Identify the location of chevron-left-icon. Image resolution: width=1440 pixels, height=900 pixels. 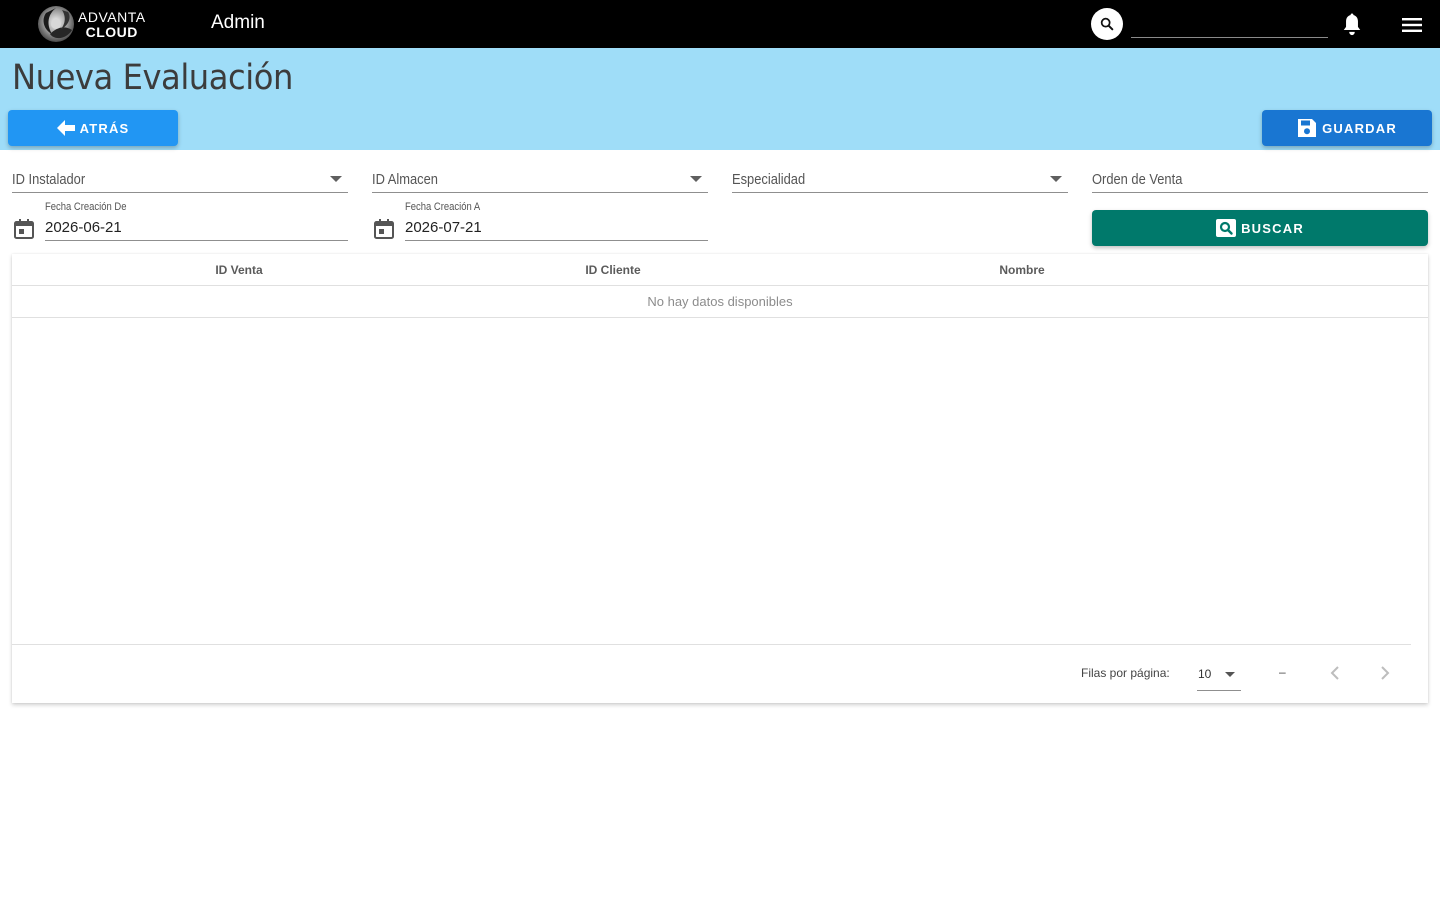
(1334, 673).